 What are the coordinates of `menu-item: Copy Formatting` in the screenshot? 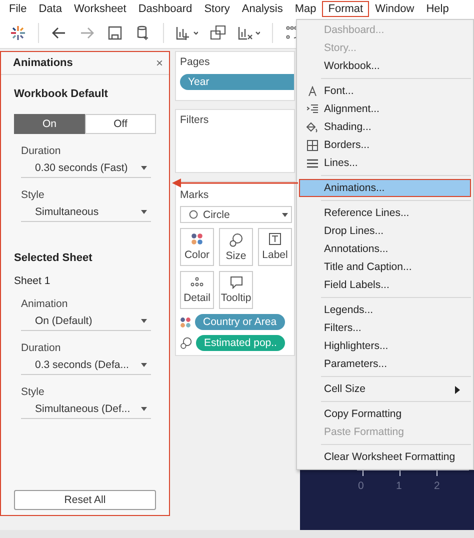 It's located at (385, 414).